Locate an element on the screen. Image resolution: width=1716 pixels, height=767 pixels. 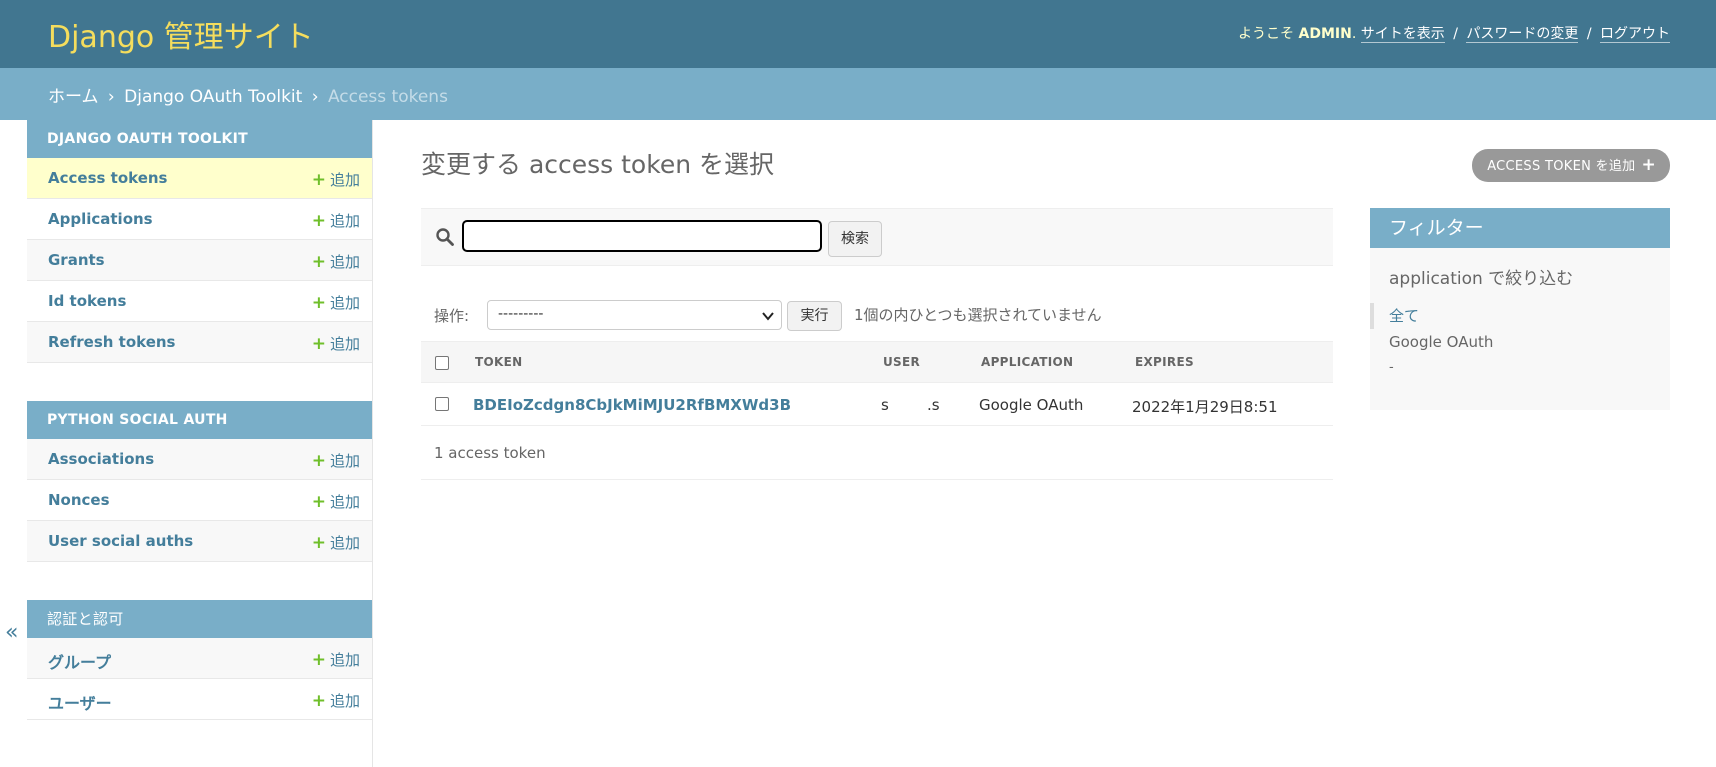
sidebar-item-label: Applications is located at coordinates (100, 219).